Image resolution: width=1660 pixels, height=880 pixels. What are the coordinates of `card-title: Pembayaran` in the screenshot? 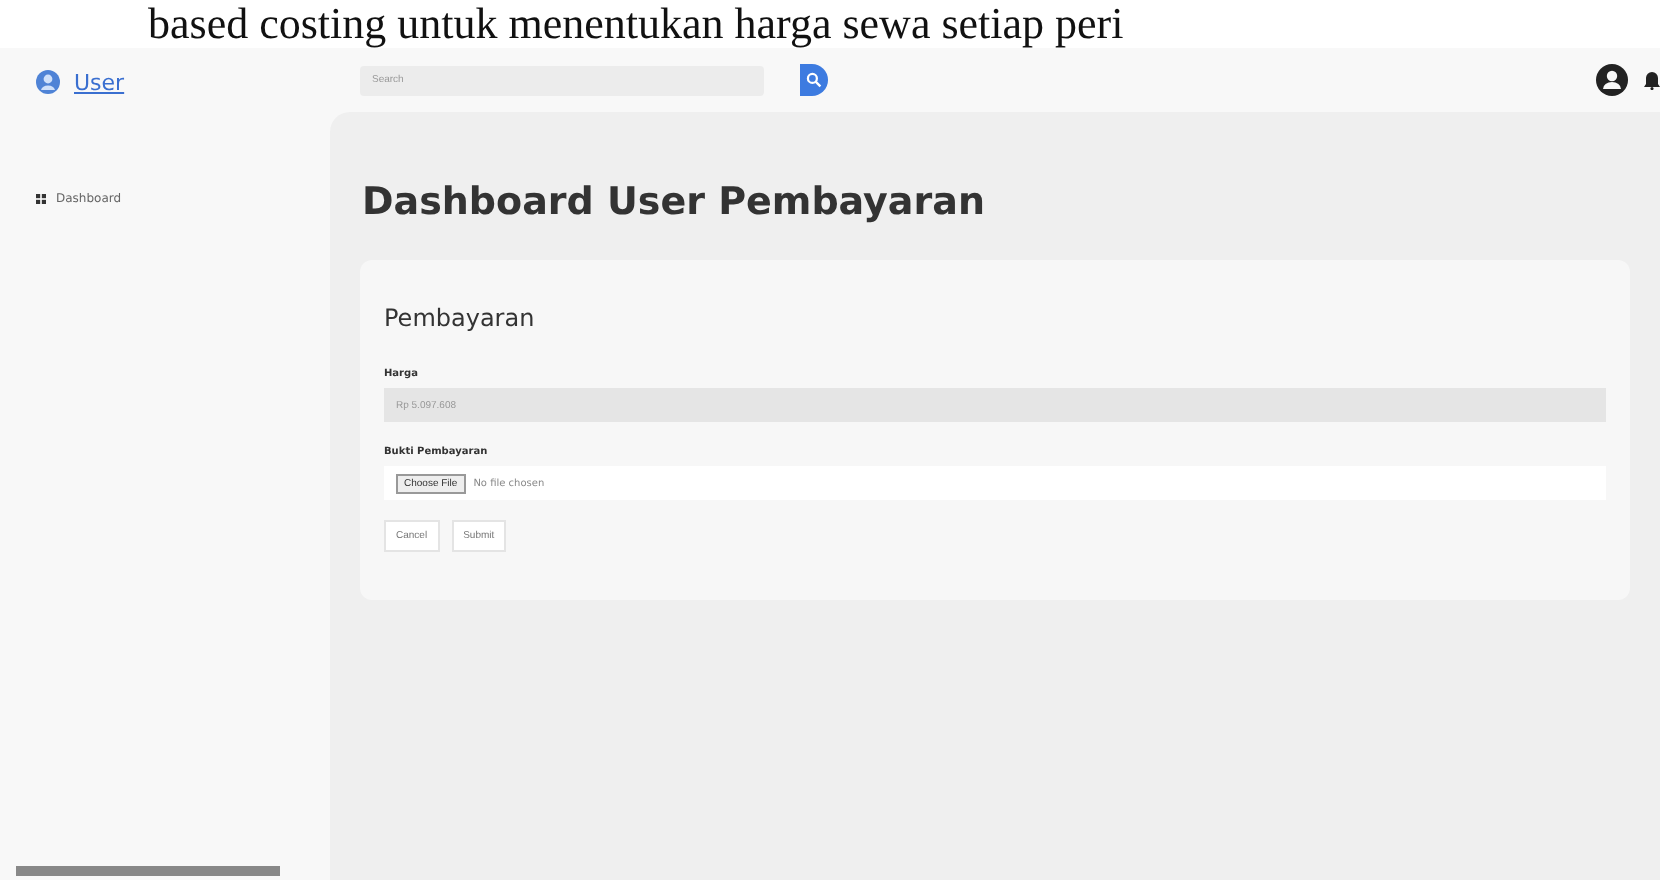 It's located at (460, 318).